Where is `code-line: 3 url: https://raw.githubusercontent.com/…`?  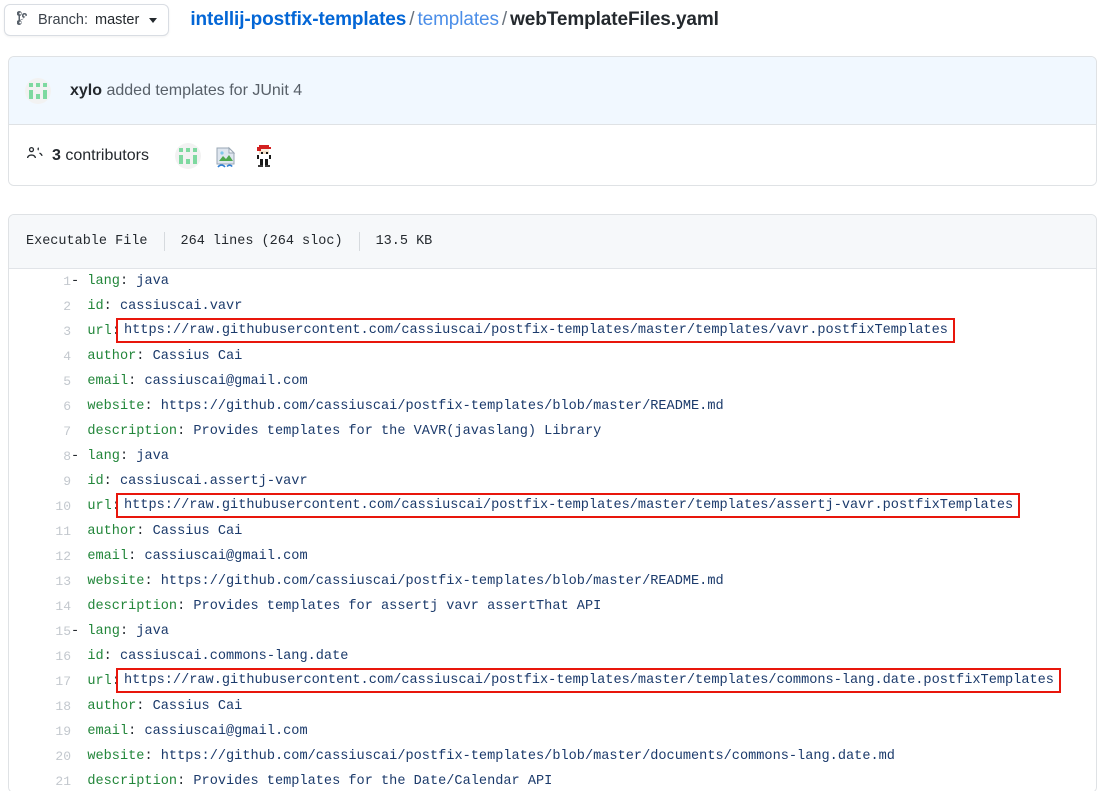
code-line: 3 url: https://raw.githubusercontent.com/… is located at coordinates (552, 331).